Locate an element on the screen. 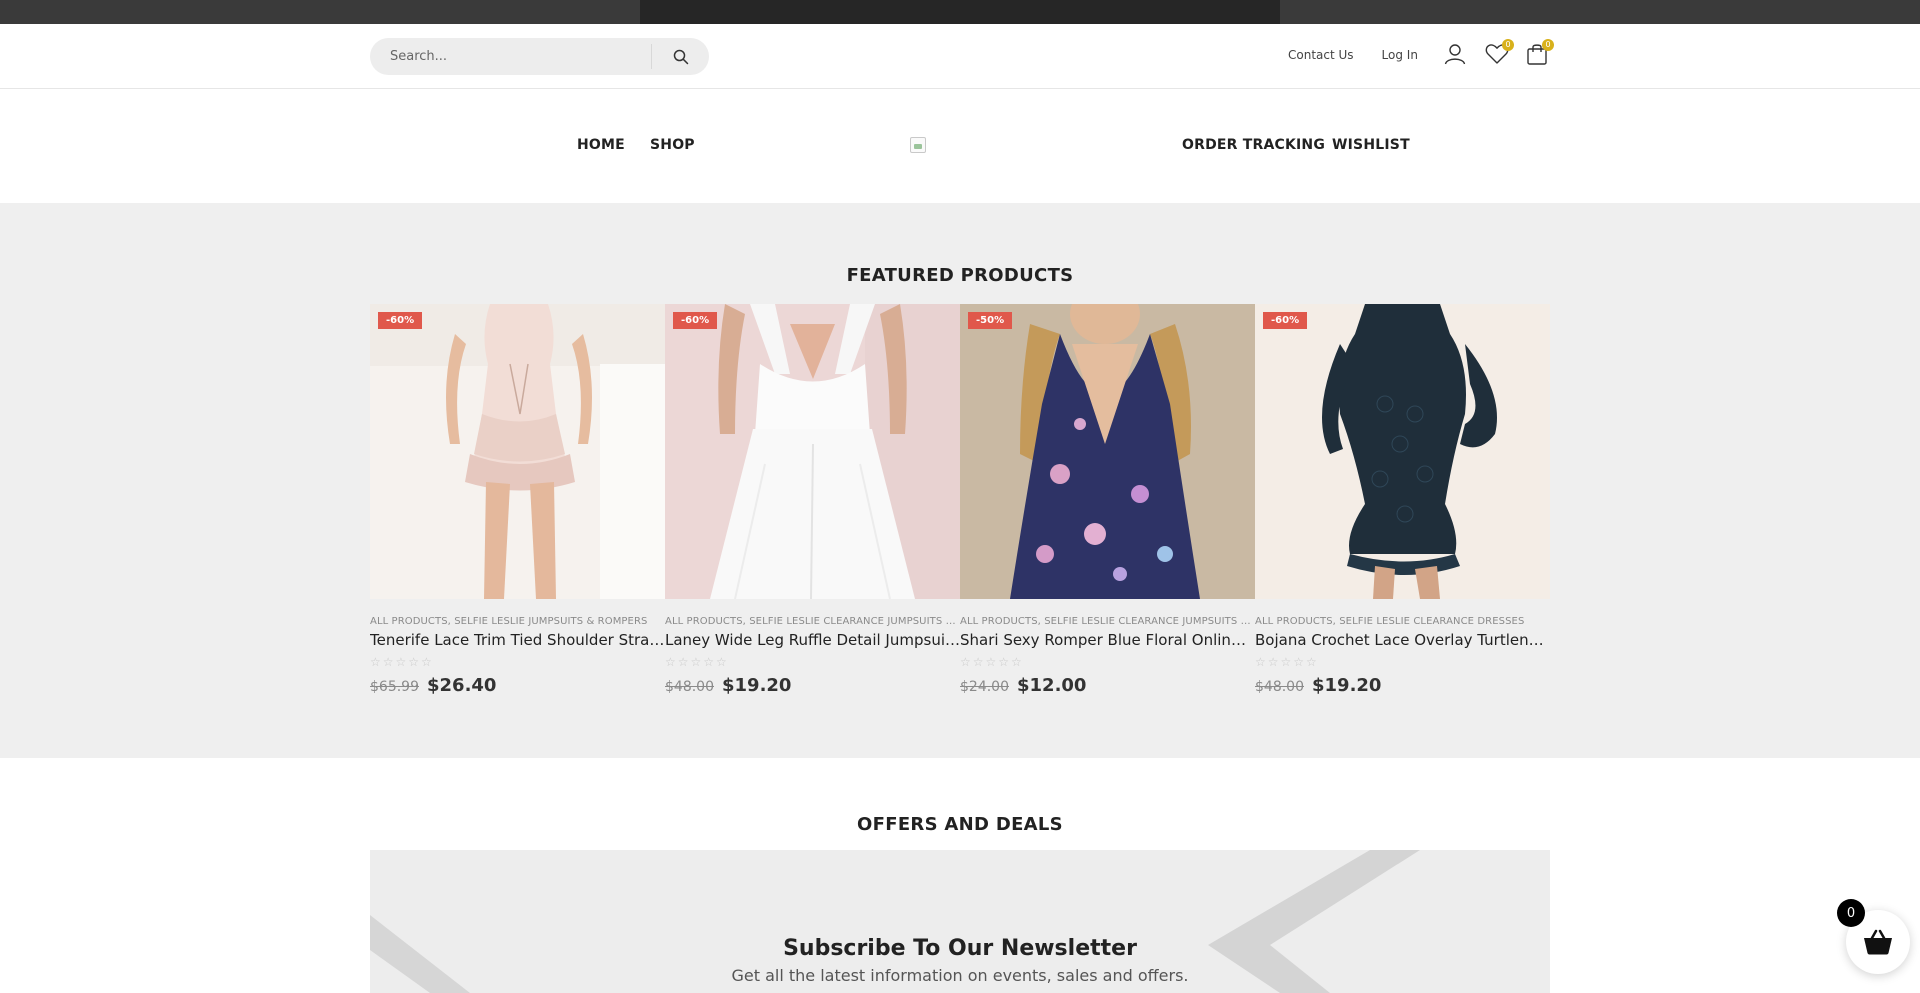  product-price: $24.00 $12.00 is located at coordinates (1107, 685).